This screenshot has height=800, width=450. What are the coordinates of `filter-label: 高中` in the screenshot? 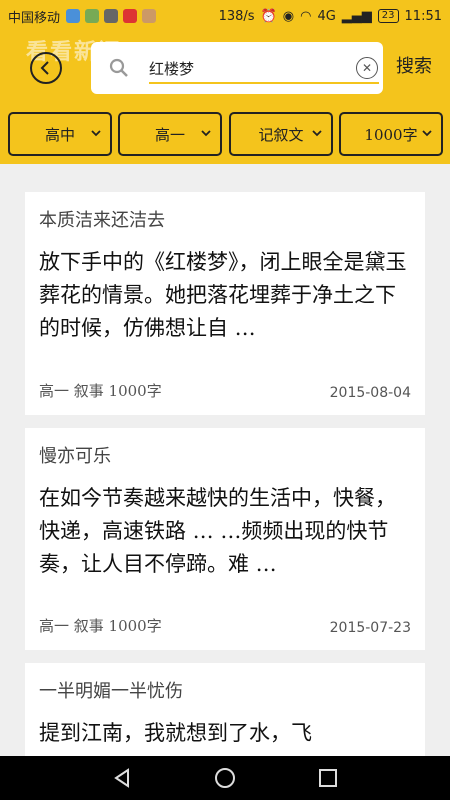 It's located at (59, 134).